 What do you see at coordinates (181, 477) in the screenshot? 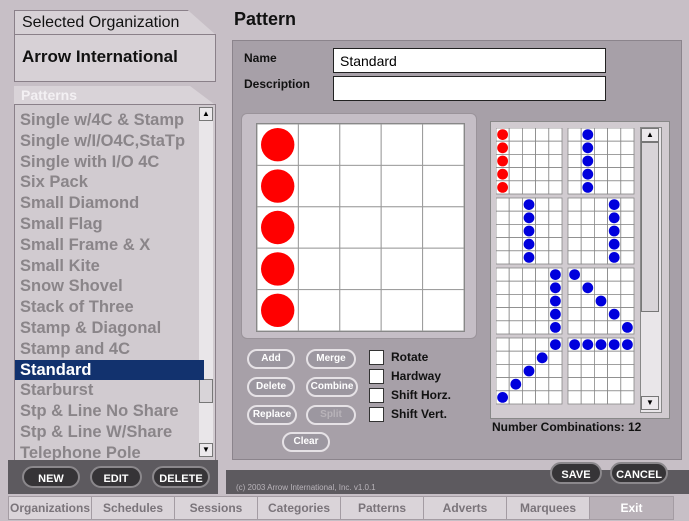
I see `delete-pattern-button: DELETE` at bounding box center [181, 477].